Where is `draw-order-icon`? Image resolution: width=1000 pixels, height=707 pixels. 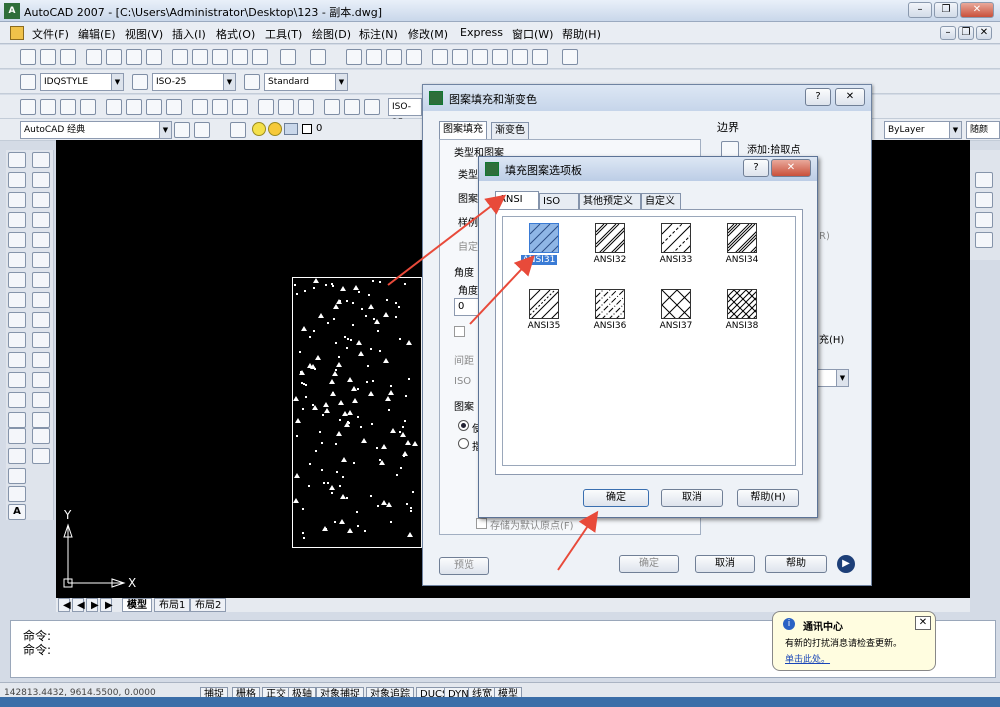
draw-order-icon is located at coordinates (984, 200).